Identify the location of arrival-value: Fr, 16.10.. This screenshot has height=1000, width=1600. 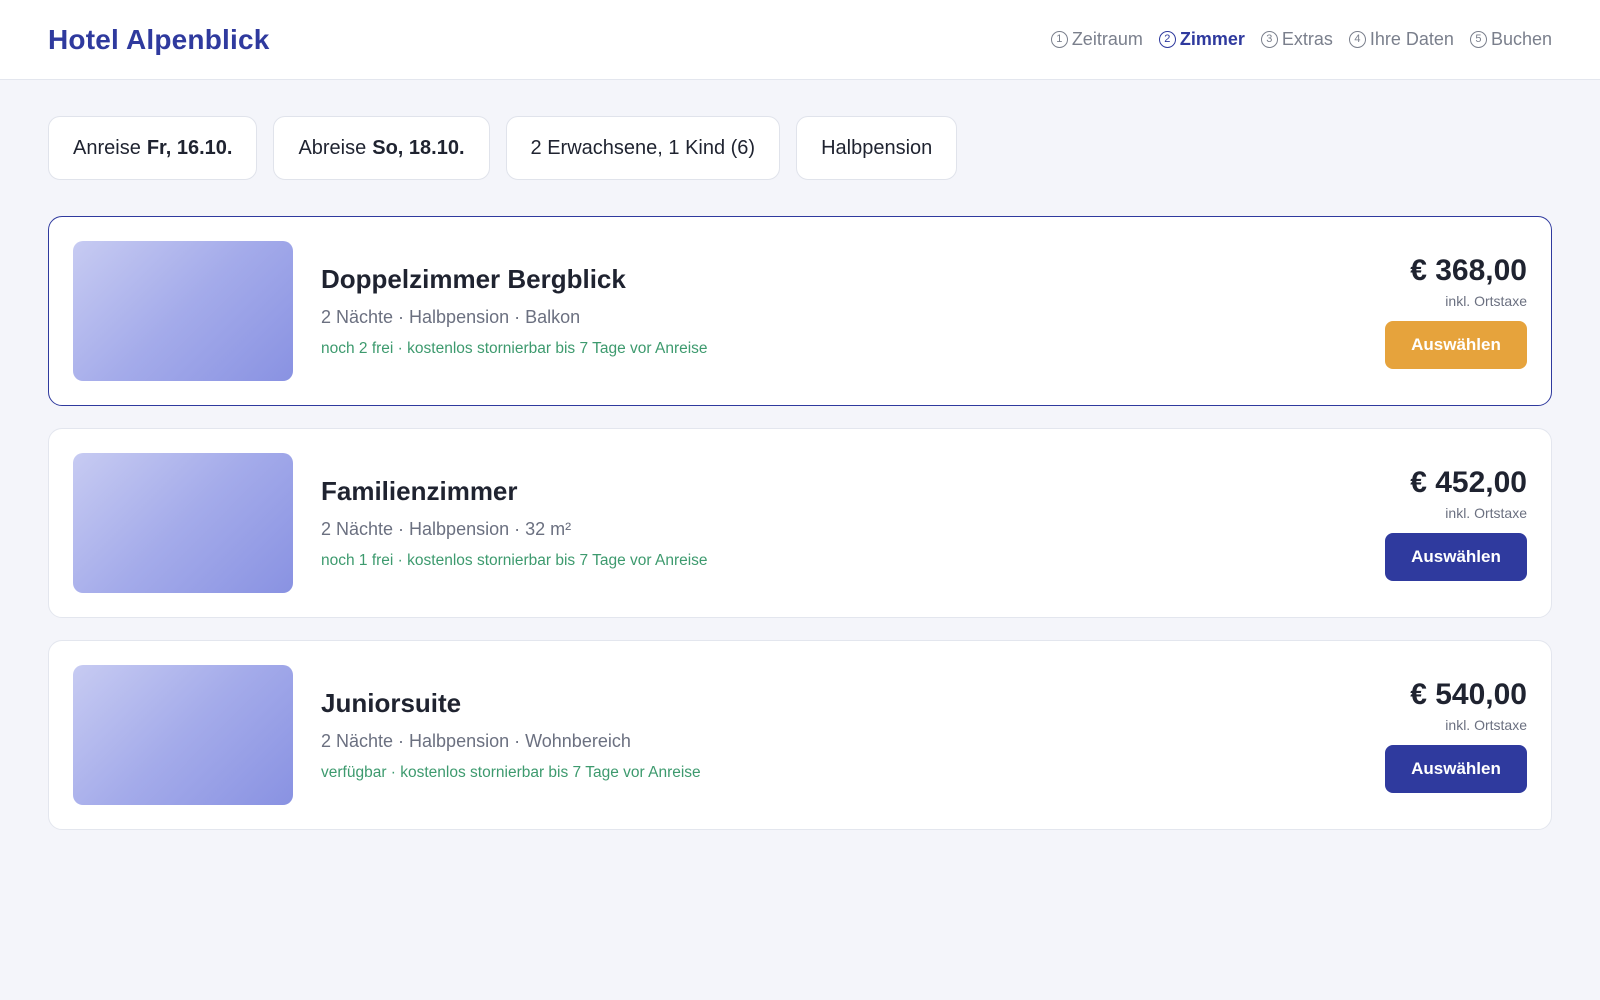
(189, 147).